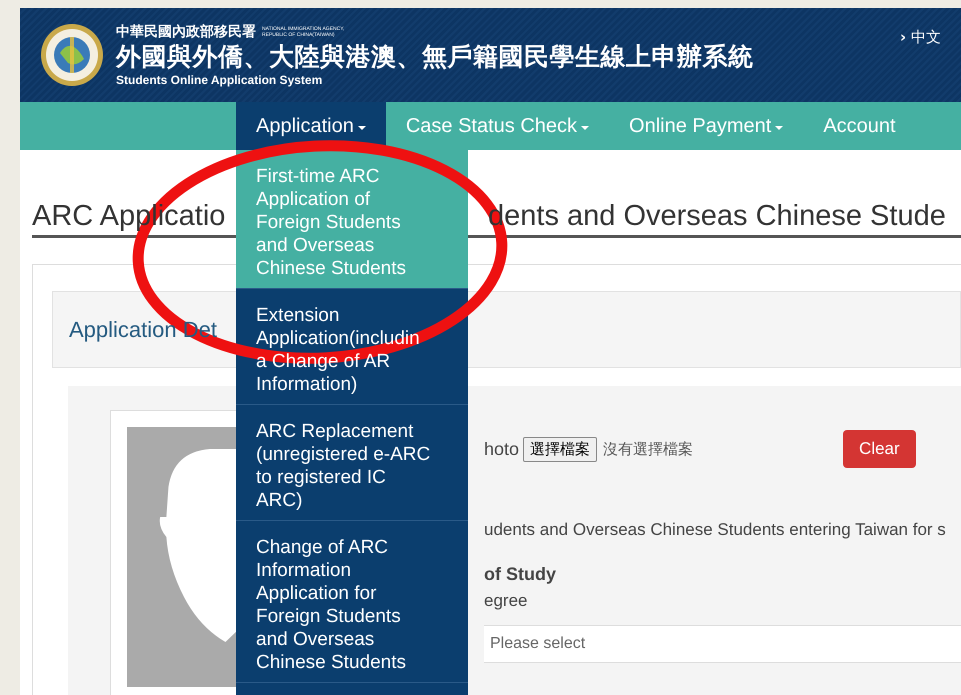 This screenshot has width=961, height=695. I want to click on agency-name: 中華民國內政部移民署, so click(186, 32).